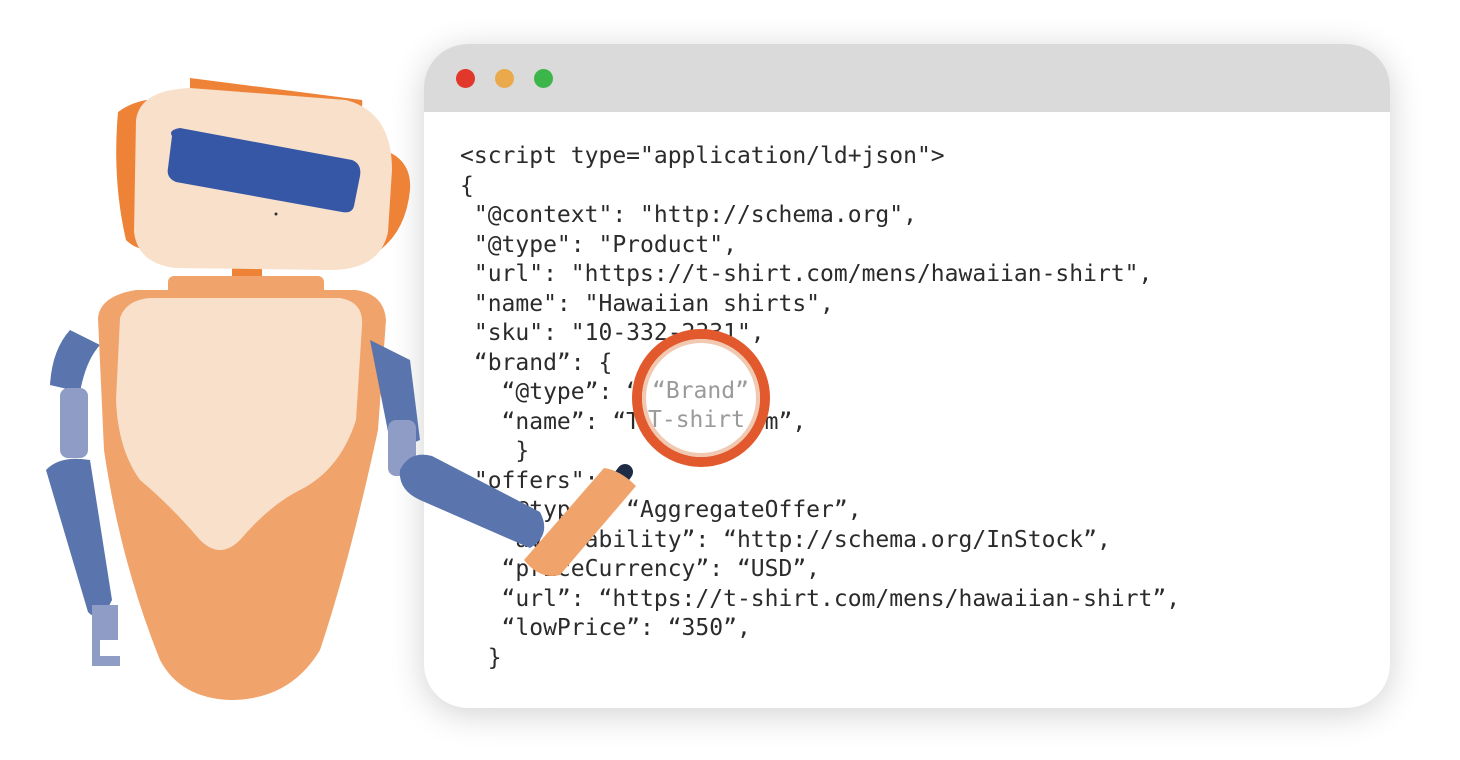  What do you see at coordinates (504, 78) in the screenshot?
I see `minimize-dot` at bounding box center [504, 78].